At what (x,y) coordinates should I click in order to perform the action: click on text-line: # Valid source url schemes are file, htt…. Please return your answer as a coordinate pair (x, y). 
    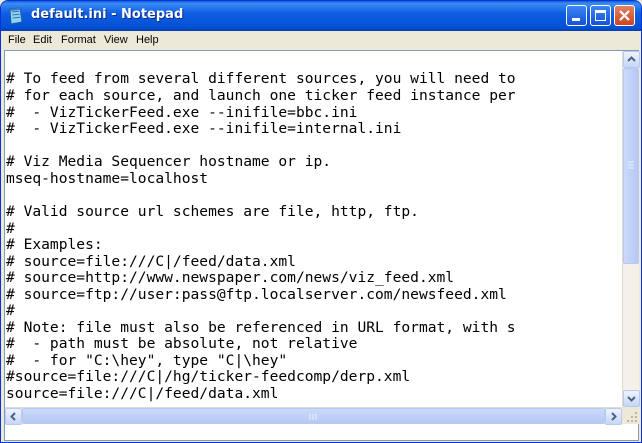
    Looking at the image, I should click on (212, 211).